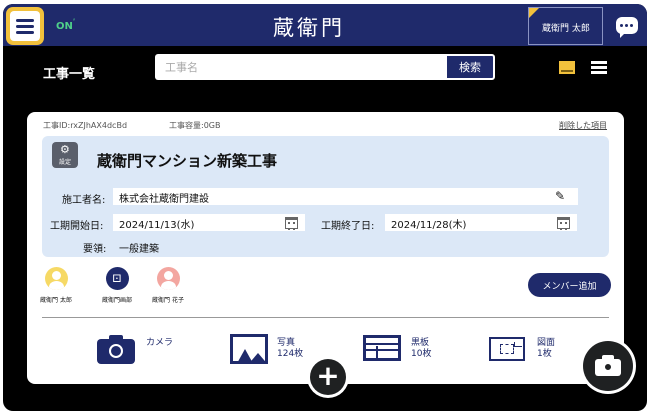 This screenshot has width=650, height=414. What do you see at coordinates (345, 196) in the screenshot?
I see `builder-field: 株式会社蔵衛門建設` at bounding box center [345, 196].